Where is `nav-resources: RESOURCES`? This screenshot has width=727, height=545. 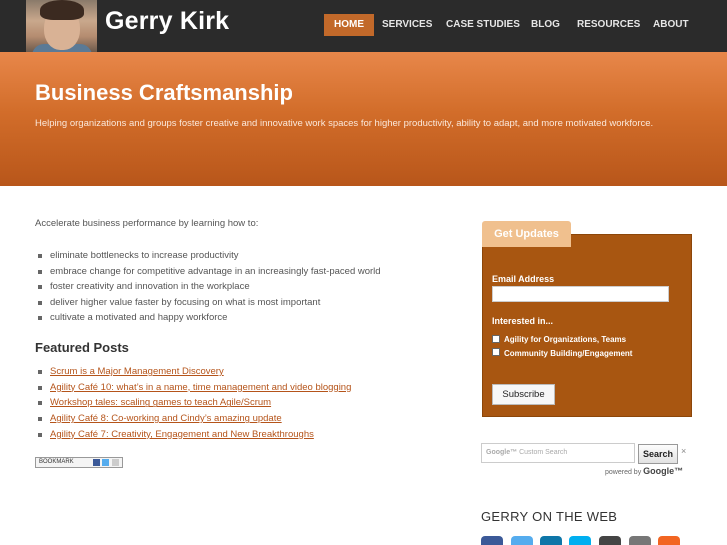
nav-resources: RESOURCES is located at coordinates (608, 25).